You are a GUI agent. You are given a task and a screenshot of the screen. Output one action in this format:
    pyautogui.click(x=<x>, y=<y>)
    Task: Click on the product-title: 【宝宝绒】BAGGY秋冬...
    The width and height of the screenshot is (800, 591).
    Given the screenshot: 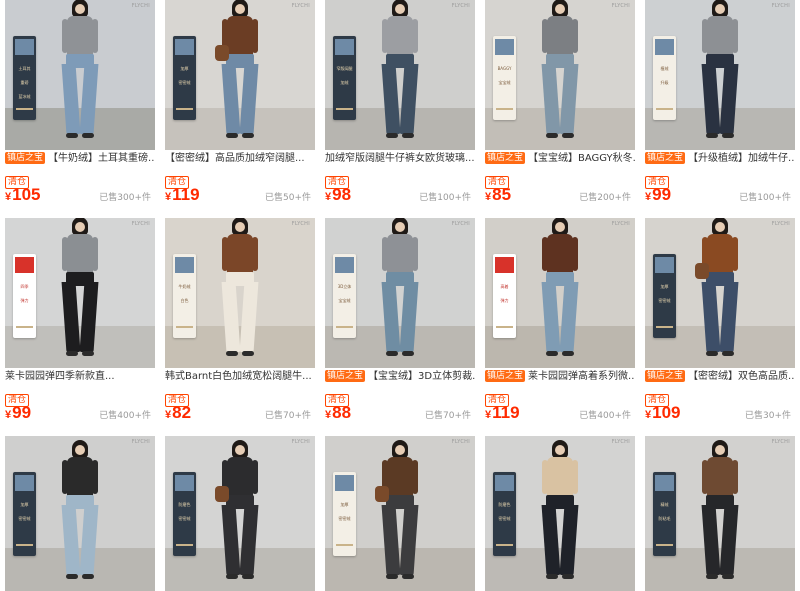 What is the action you would take?
    pyautogui.click(x=581, y=158)
    